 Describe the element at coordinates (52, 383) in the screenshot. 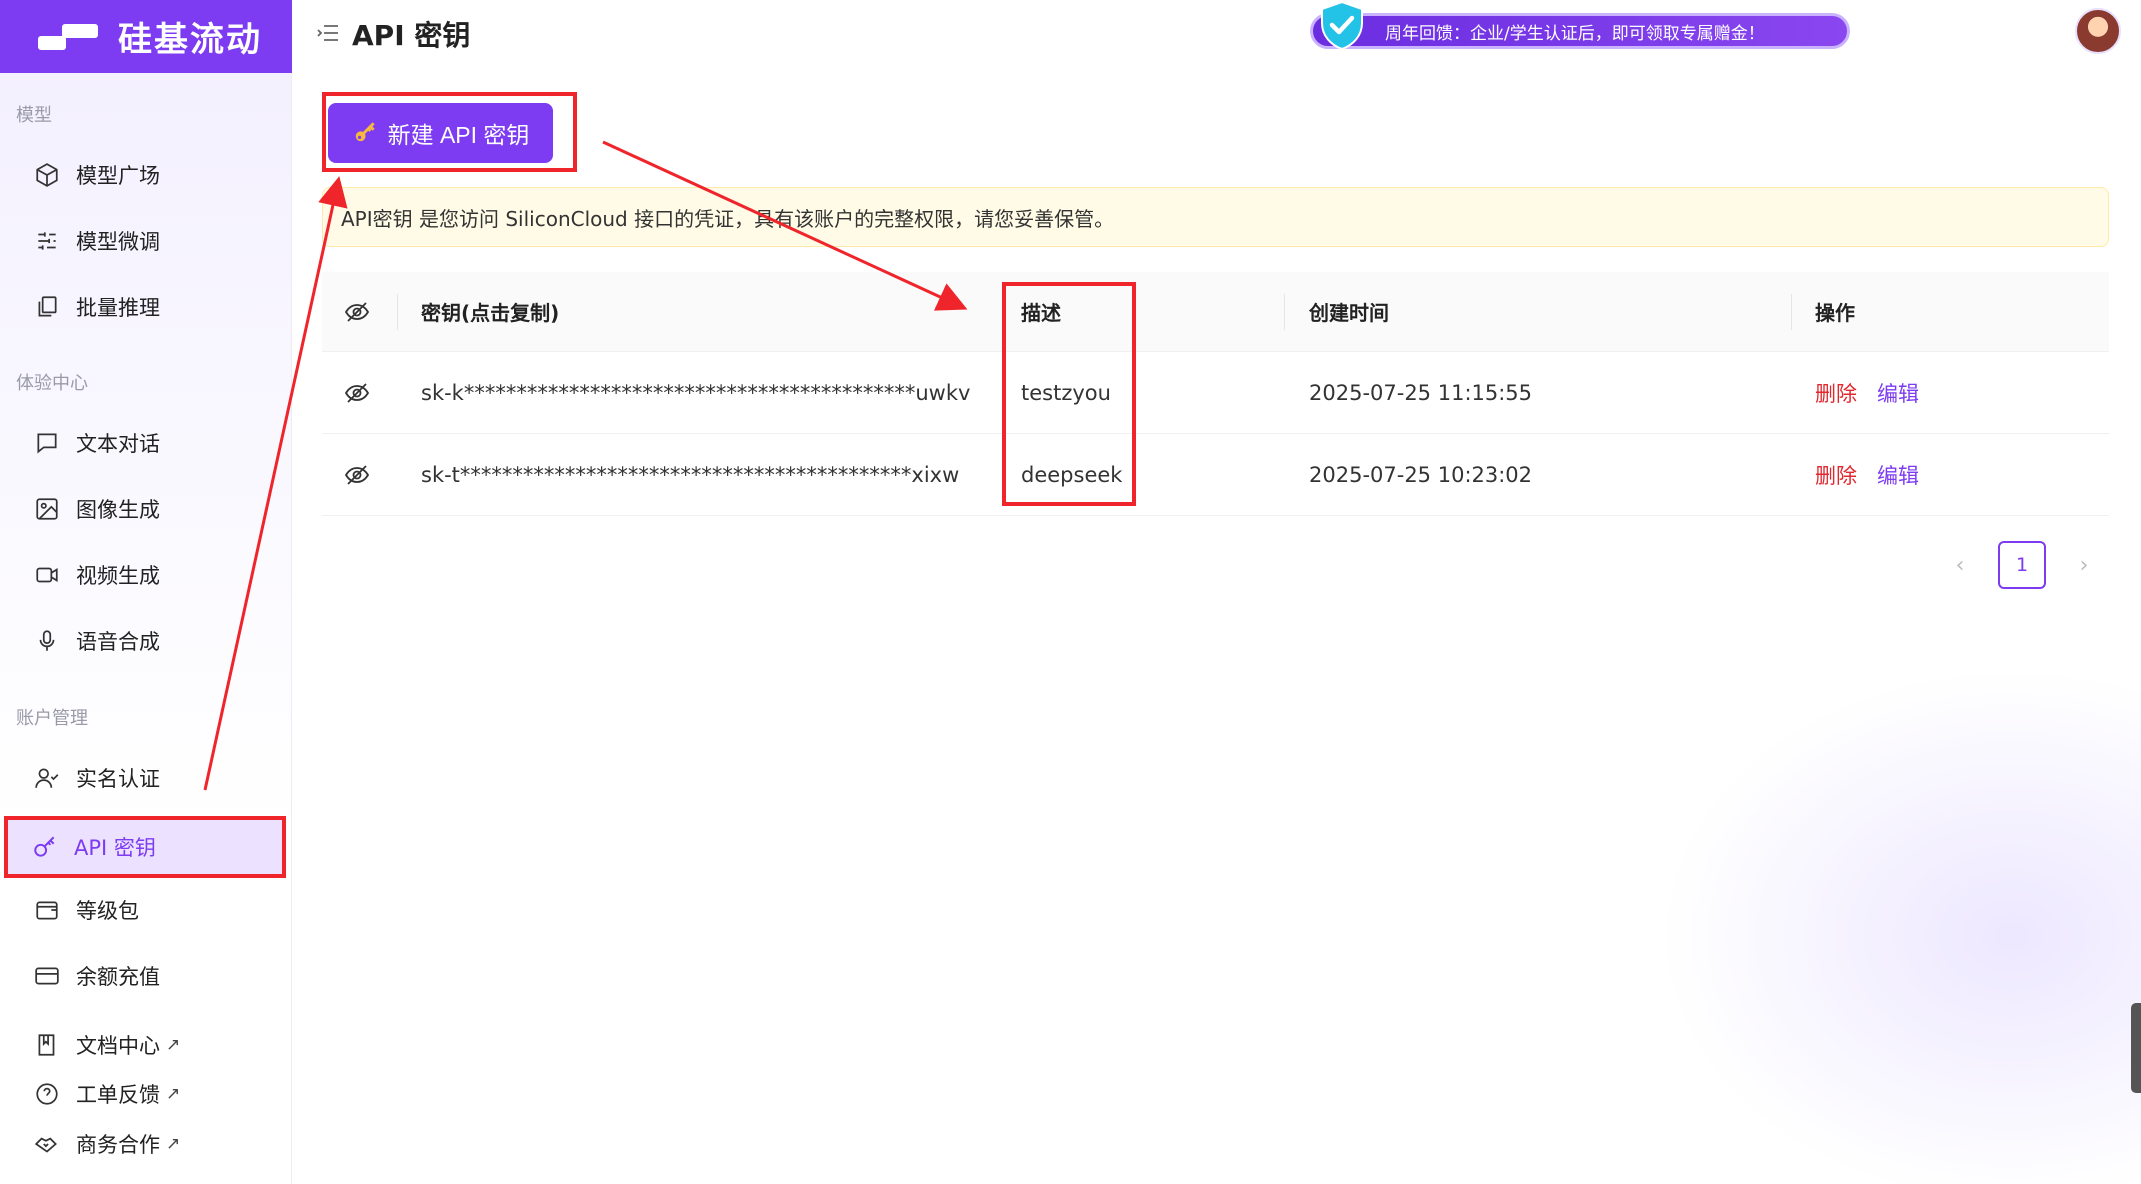

I see `section-label-experience: 体验中心` at that location.